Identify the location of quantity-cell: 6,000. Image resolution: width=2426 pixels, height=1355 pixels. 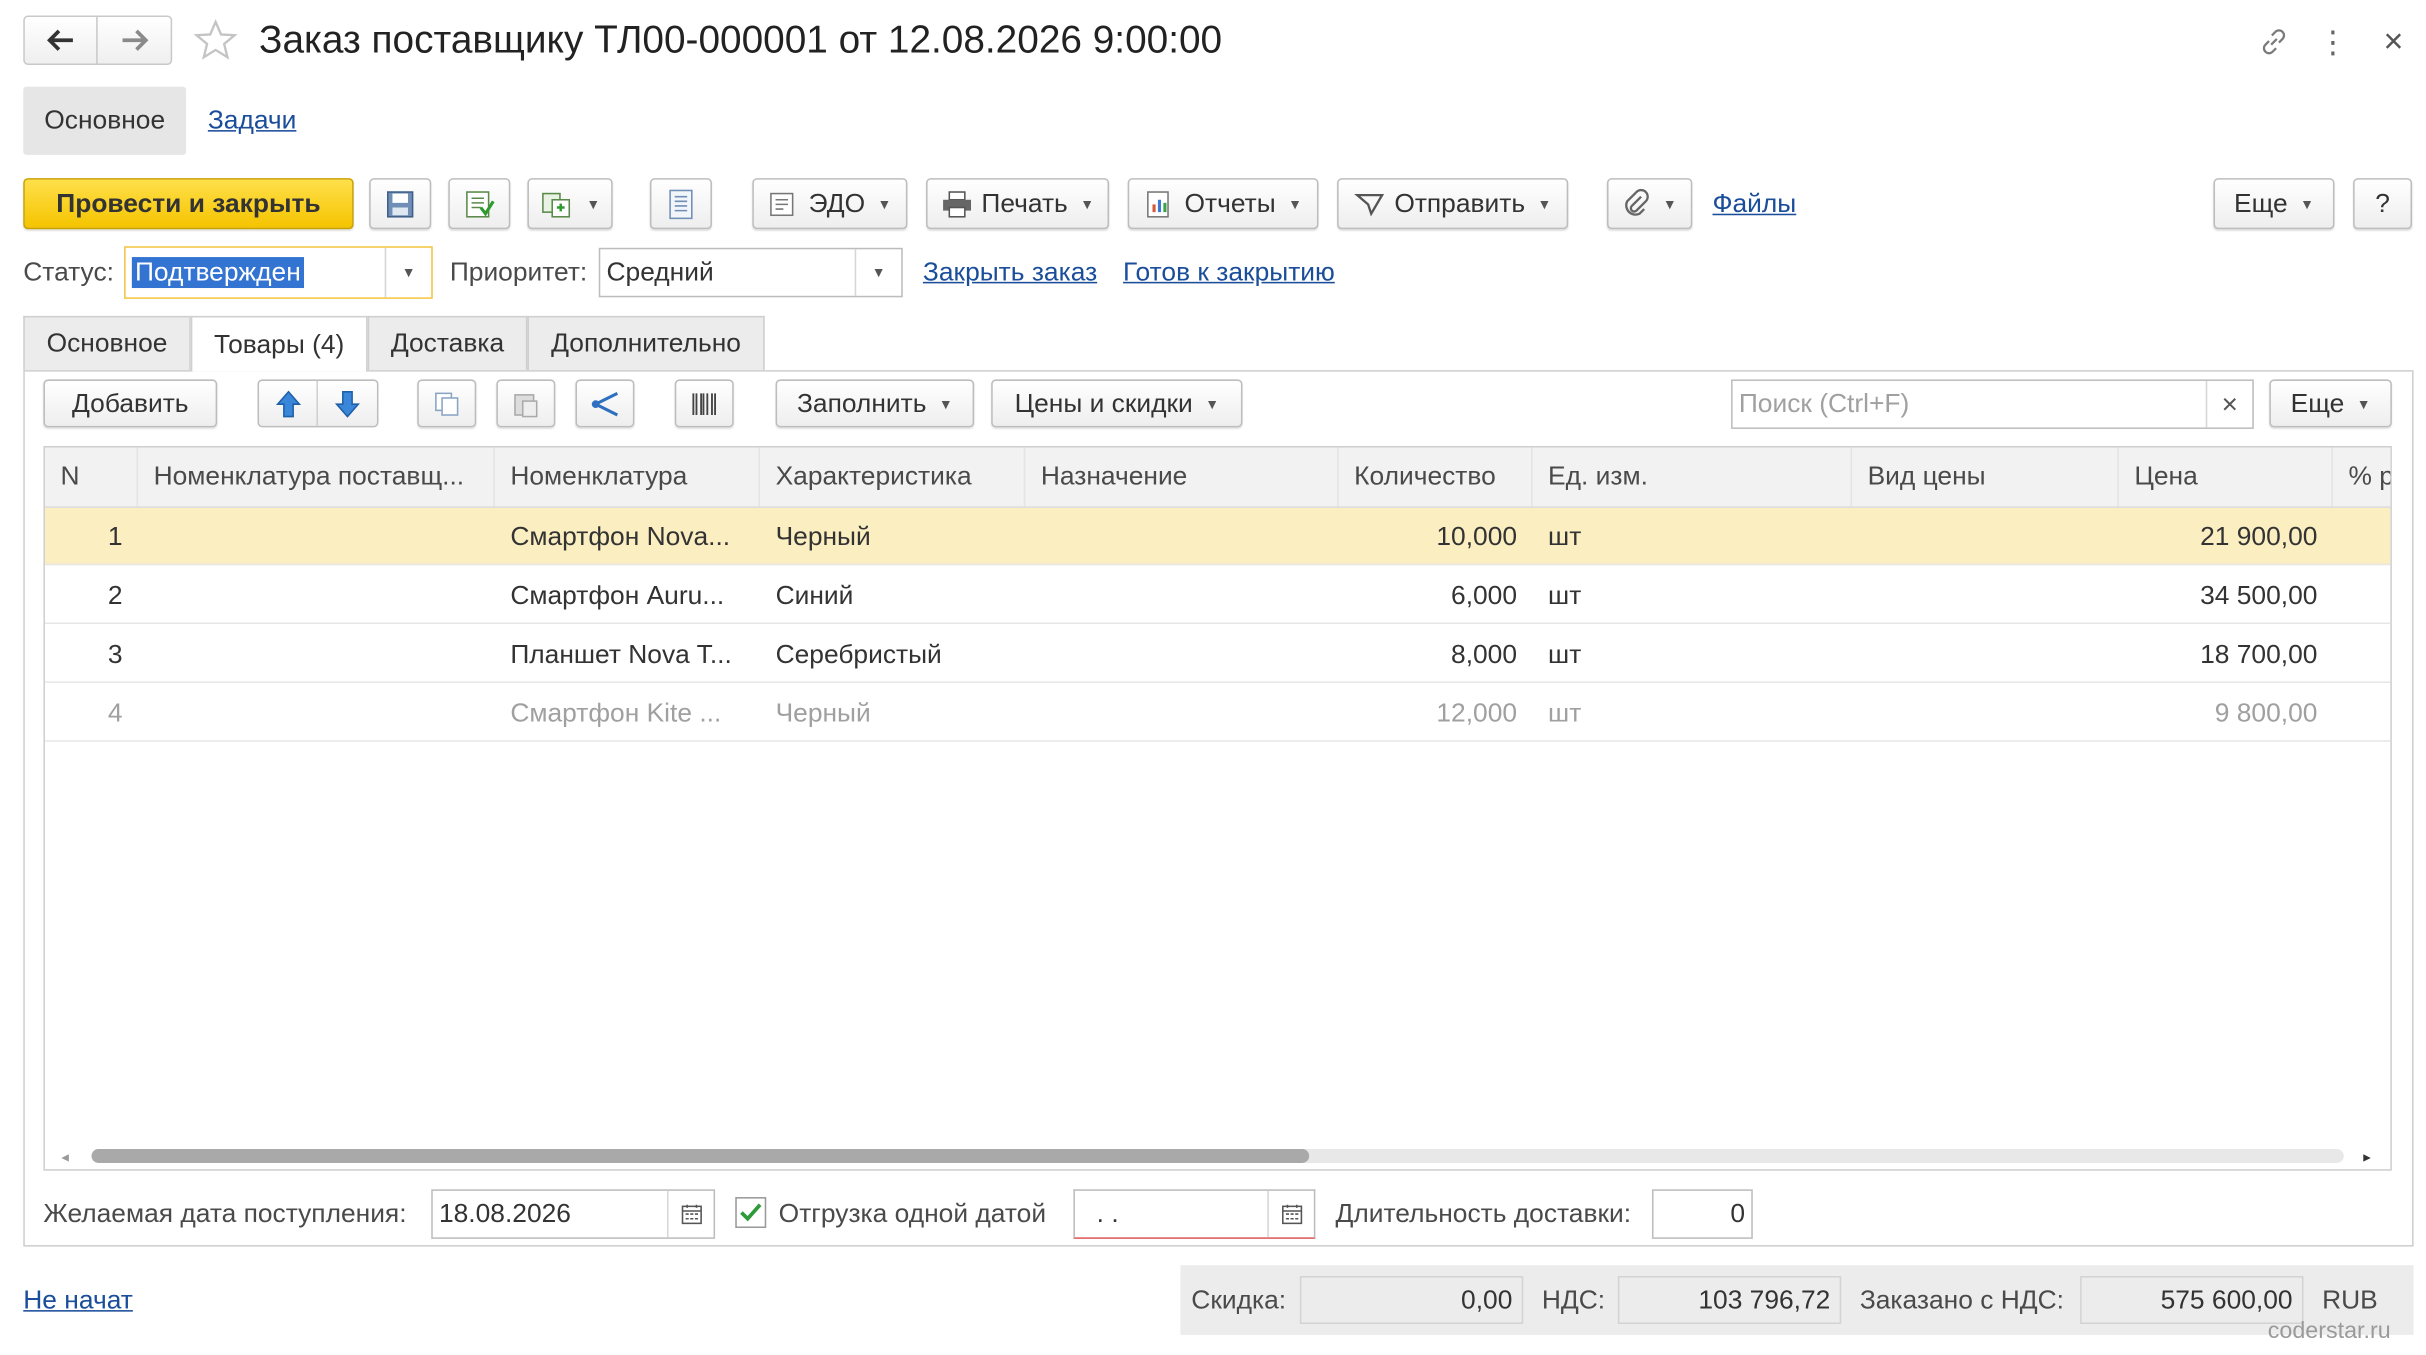
(1436, 595).